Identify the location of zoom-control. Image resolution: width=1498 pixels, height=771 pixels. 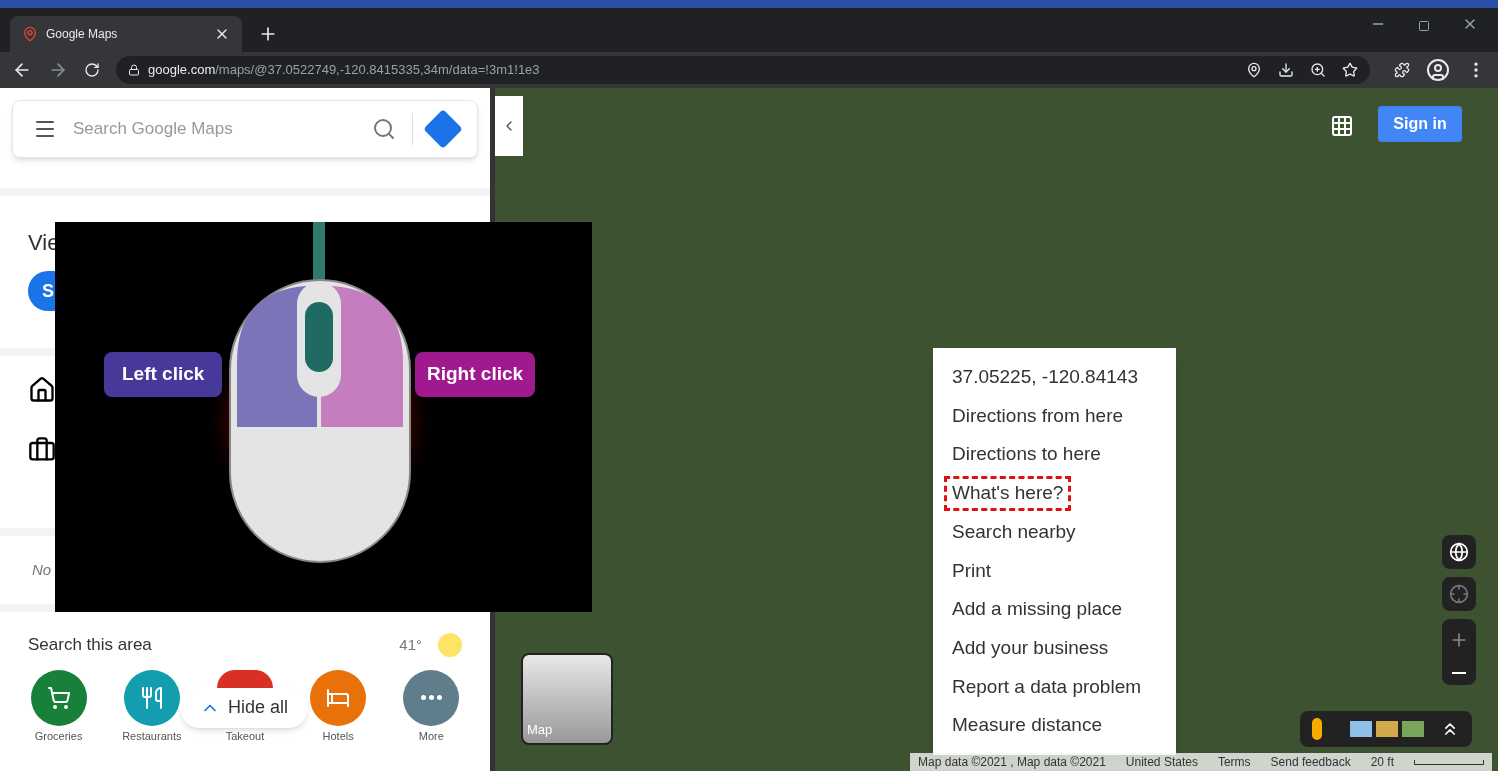
(1459, 652).